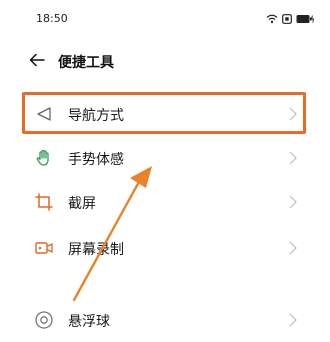 Image resolution: width=330 pixels, height=342 pixels. Describe the element at coordinates (86, 63) in the screenshot. I see `page-title: 便捷工具` at that location.